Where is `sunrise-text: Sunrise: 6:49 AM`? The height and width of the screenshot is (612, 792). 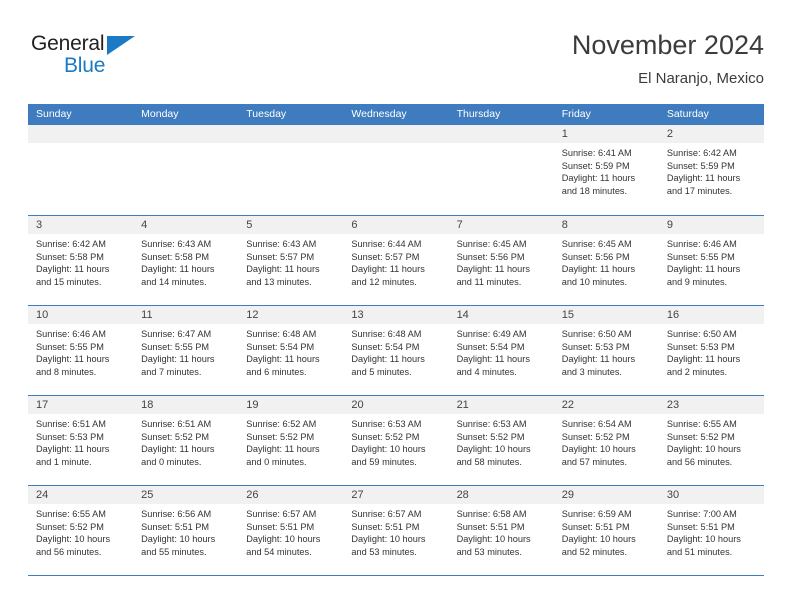
sunrise-text: Sunrise: 6:49 AM is located at coordinates (491, 334).